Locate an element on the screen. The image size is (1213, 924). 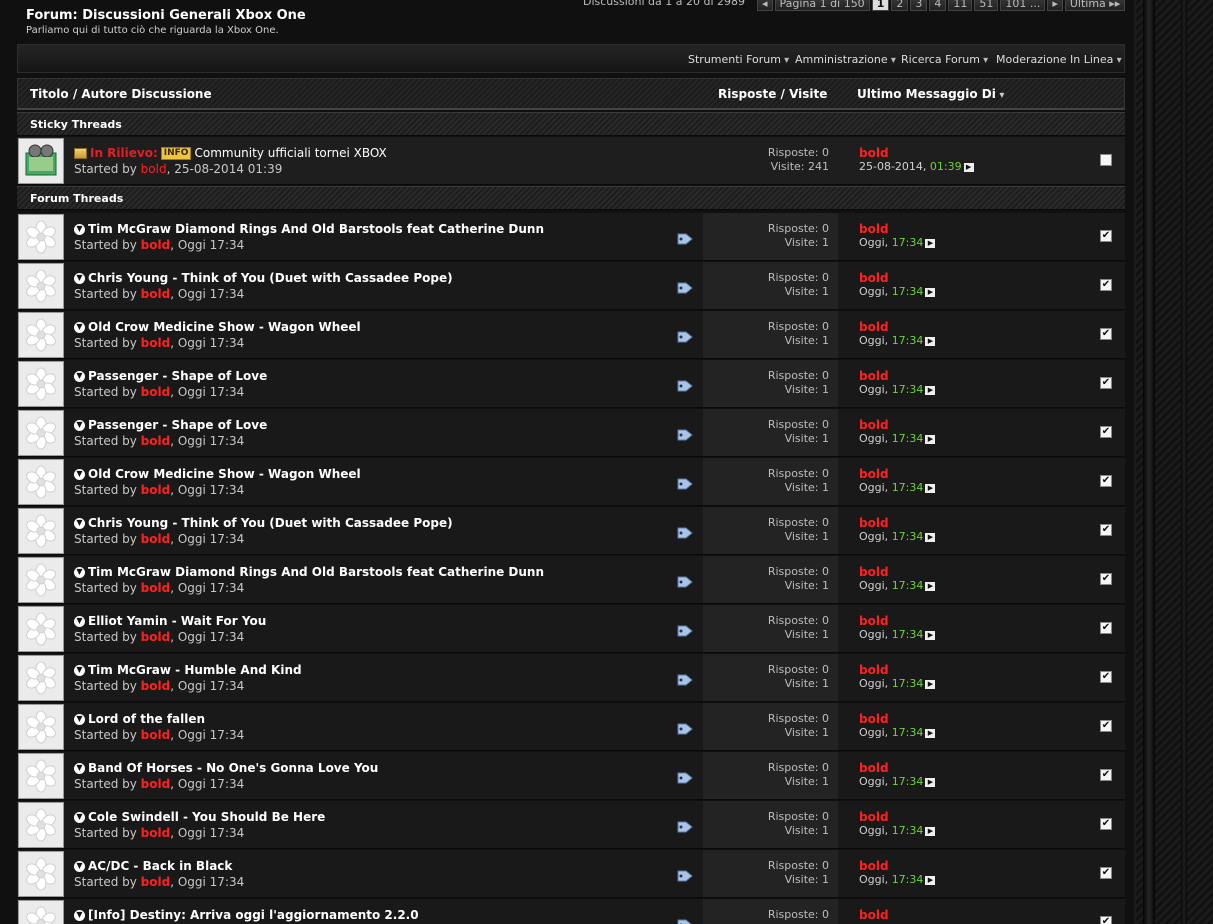
pager-item: ◂ is located at coordinates (765, 5).